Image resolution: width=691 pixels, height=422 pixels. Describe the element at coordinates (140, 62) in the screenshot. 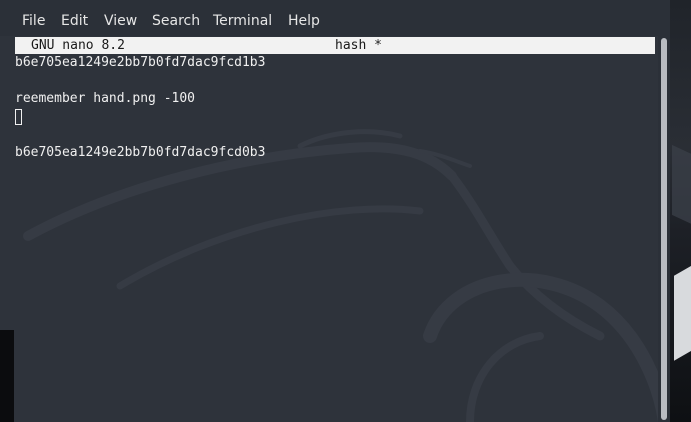

I see `buffer-line: b6e705ea1249e2bb7b0fd7dac9fcd1b3` at that location.